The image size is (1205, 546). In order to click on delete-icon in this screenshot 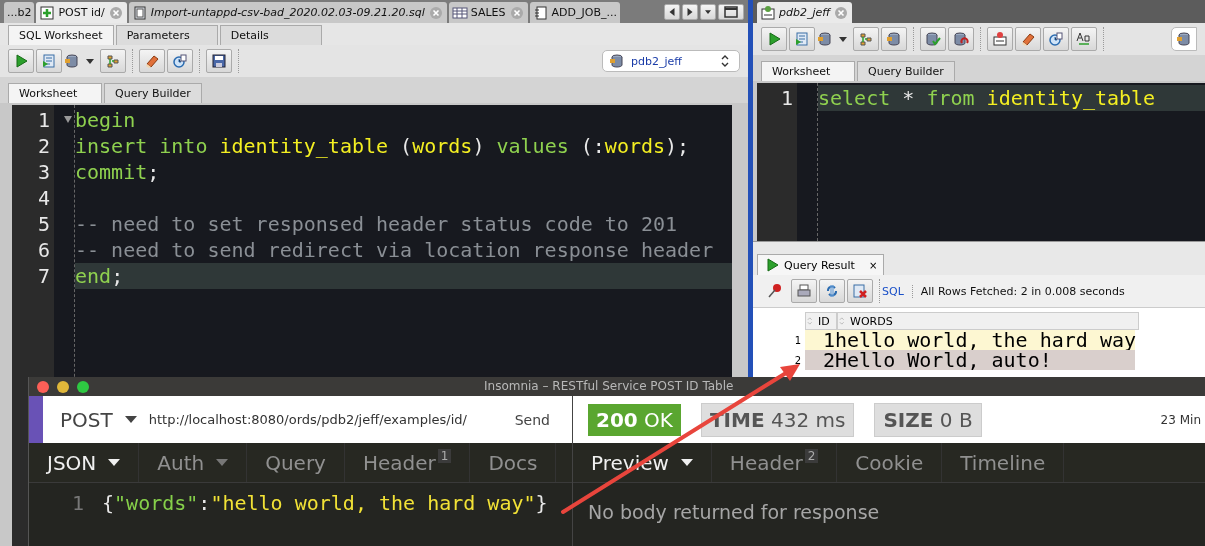, I will do `click(860, 291)`.